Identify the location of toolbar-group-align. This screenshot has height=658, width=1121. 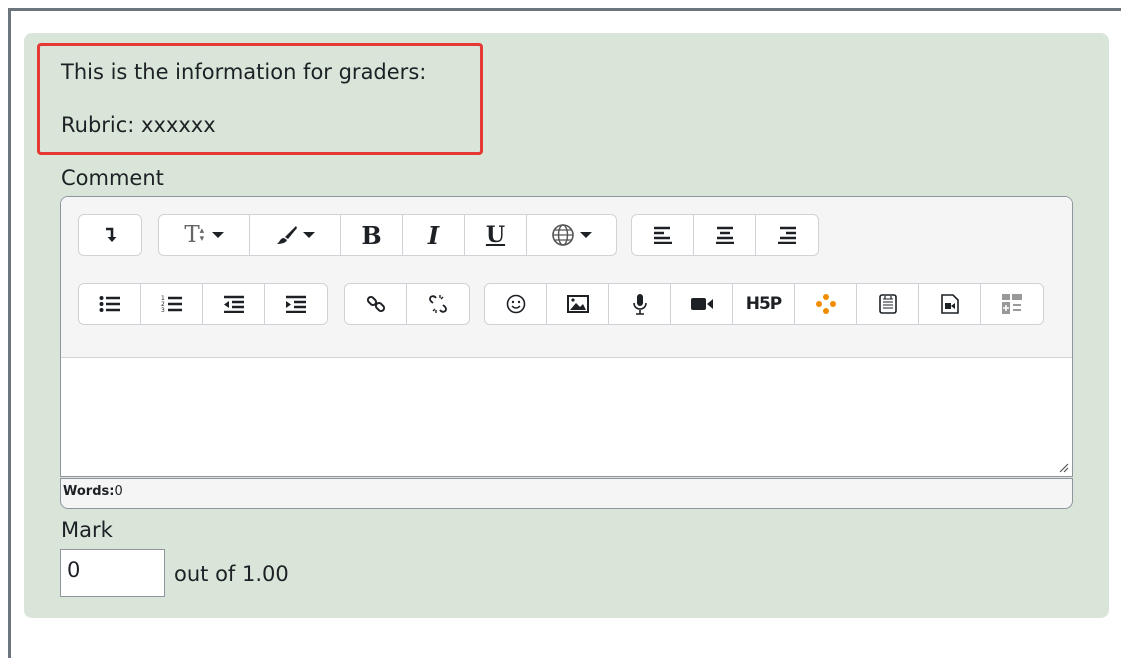
(725, 235).